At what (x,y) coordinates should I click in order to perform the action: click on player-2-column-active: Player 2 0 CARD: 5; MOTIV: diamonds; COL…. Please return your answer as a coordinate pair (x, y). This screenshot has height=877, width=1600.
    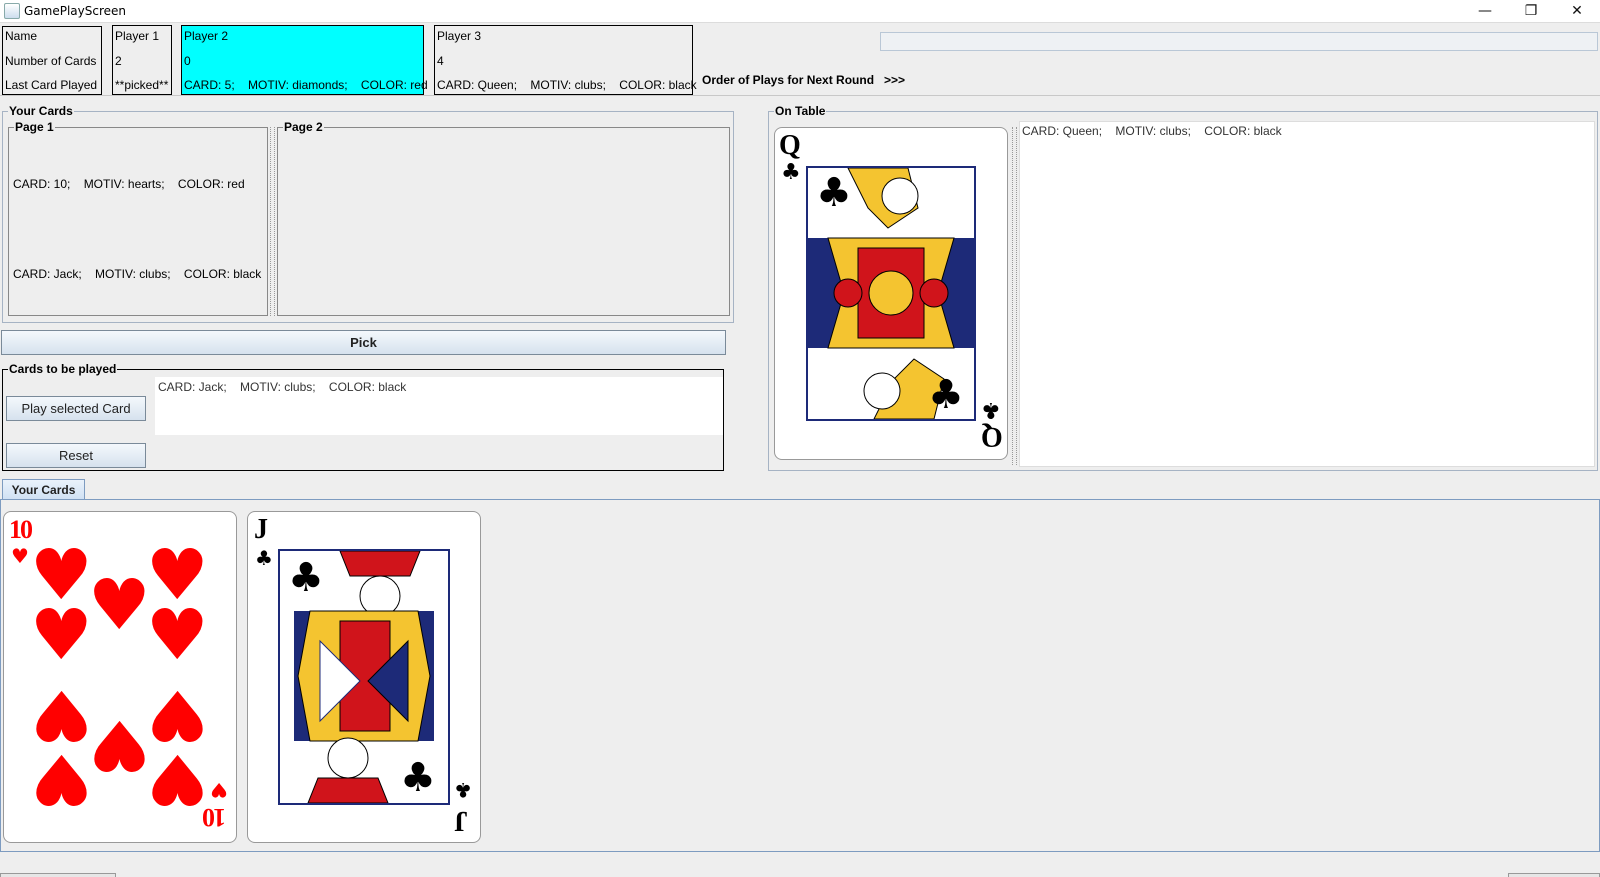
    Looking at the image, I should click on (304, 60).